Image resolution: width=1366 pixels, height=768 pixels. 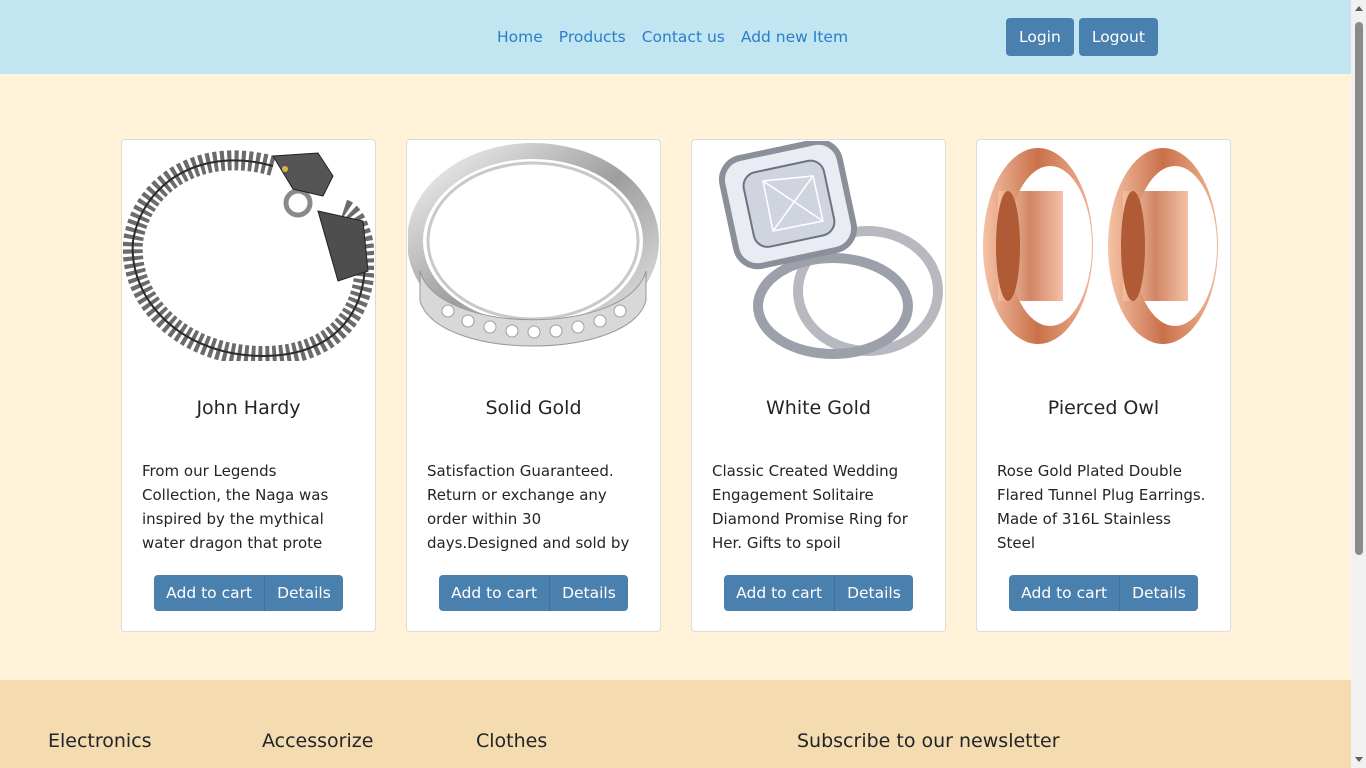 I want to click on footer-heading-newsletter: Subscribe to our newsletter, so click(x=928, y=741).